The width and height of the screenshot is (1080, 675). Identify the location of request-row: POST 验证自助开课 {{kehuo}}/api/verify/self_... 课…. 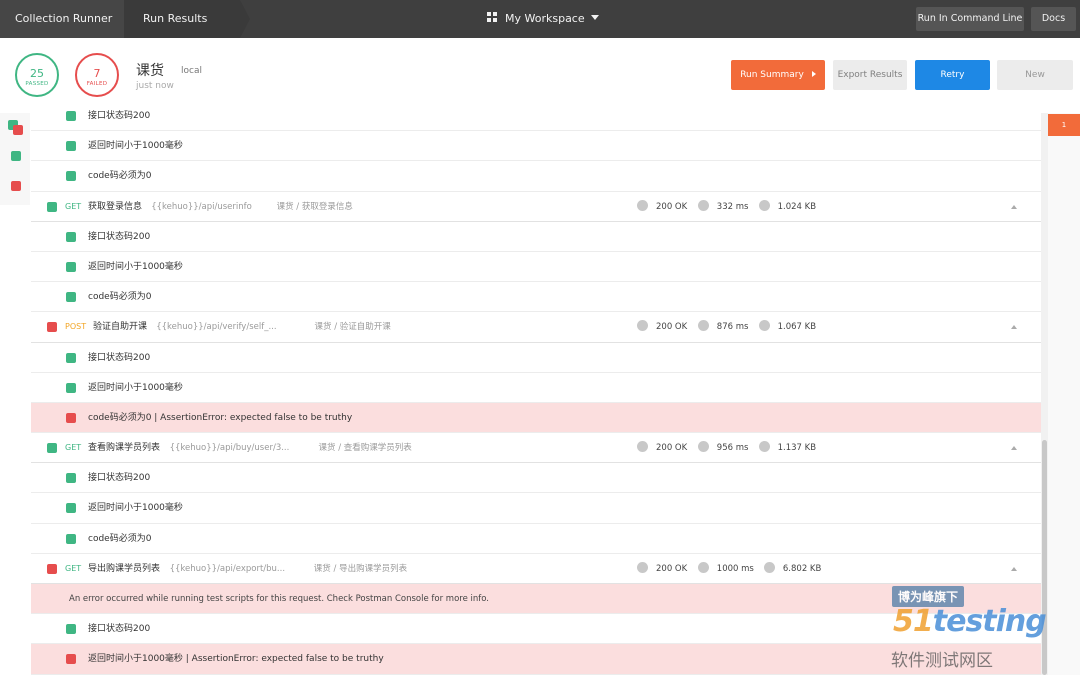
(536, 327).